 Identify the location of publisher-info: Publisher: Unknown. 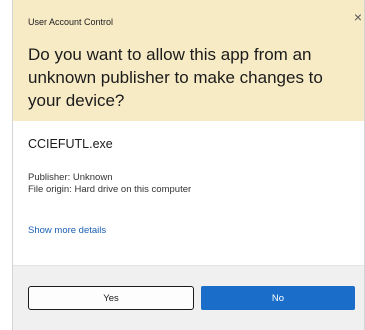
(70, 177).